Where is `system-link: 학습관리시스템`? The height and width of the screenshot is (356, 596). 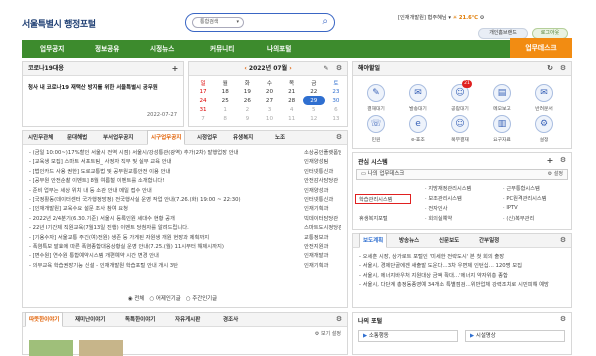
system-link: 학습관리시스템 is located at coordinates (375, 199).